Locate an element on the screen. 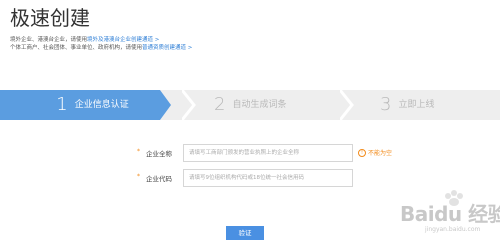 The height and width of the screenshot is (247, 500). general-channel-arrow-icon: > is located at coordinates (190, 48).